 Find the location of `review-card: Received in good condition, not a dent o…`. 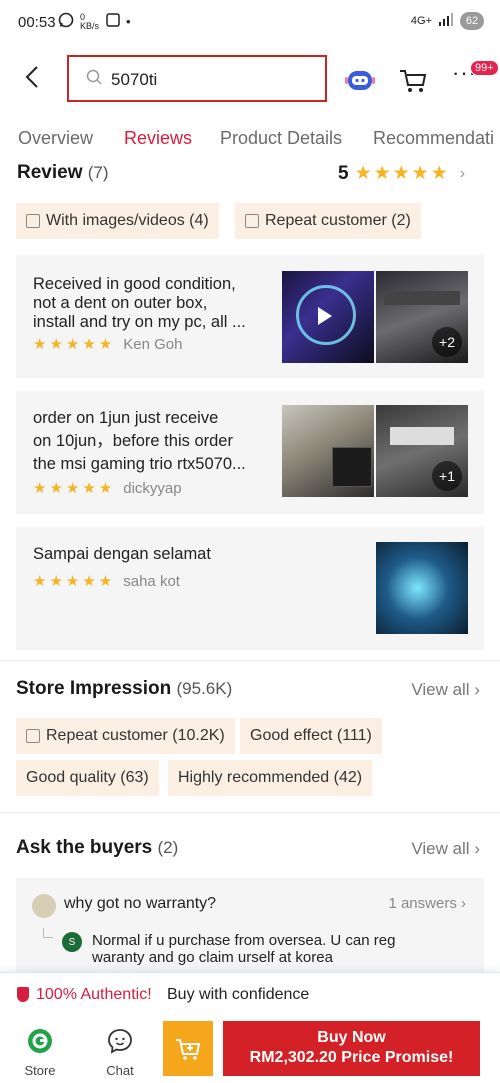

review-card: Received in good condition, not a dent o… is located at coordinates (250, 316).